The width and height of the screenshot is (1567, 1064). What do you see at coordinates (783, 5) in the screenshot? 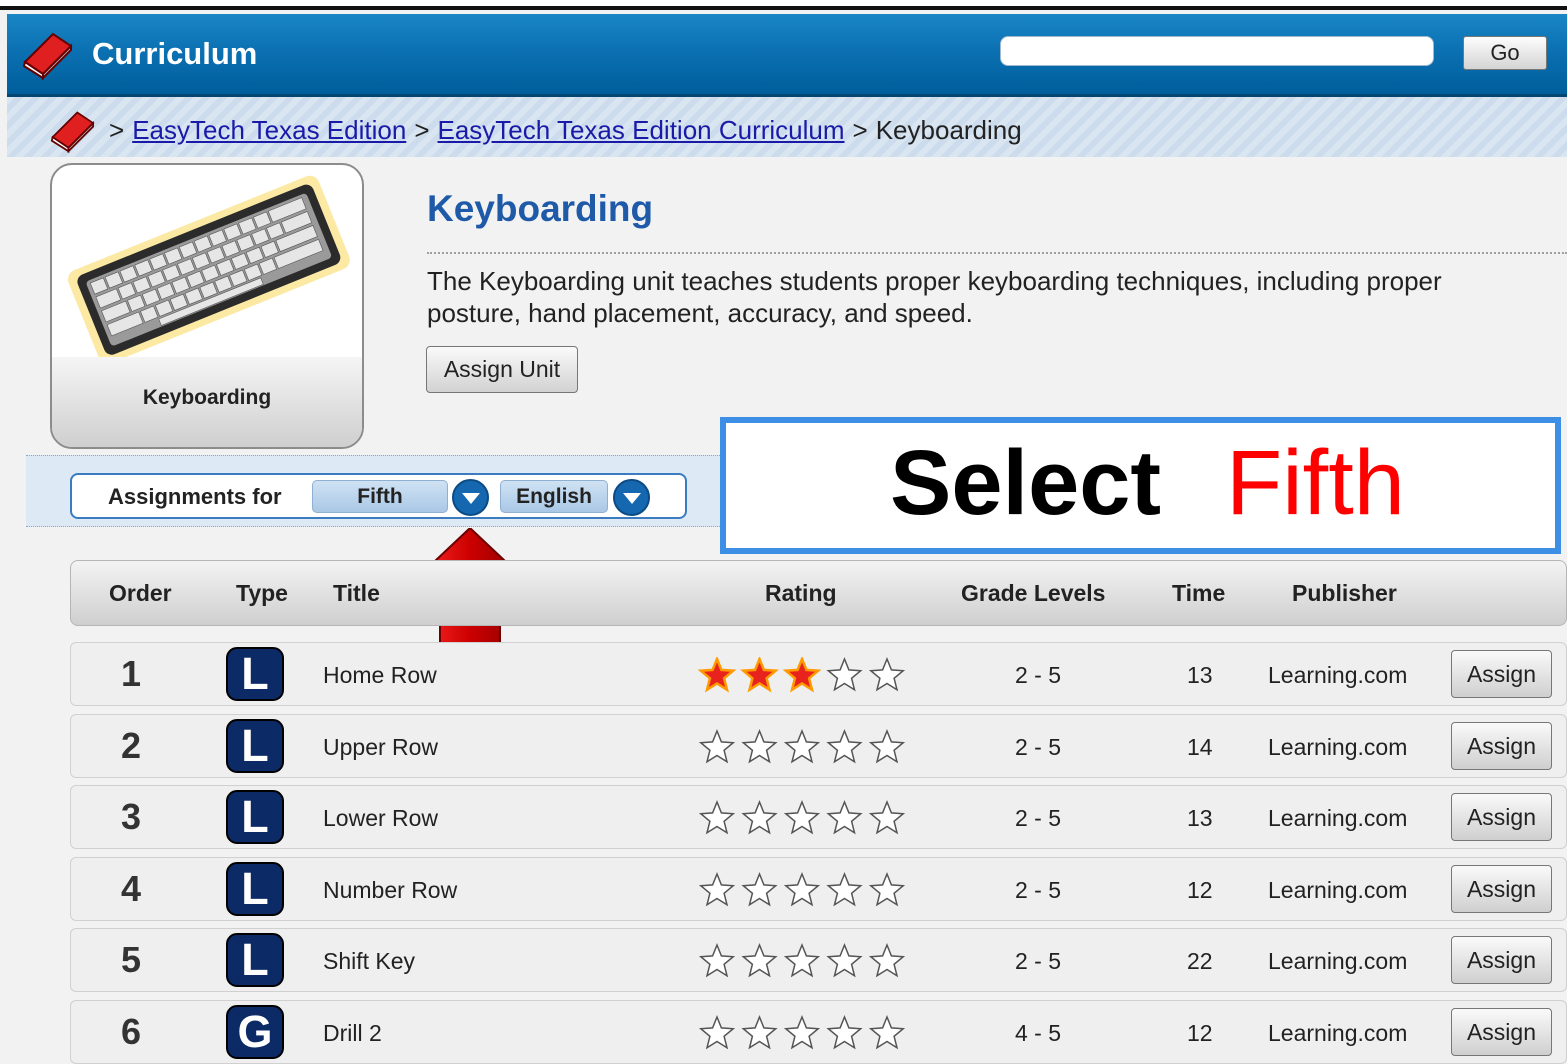
I see `top-border` at bounding box center [783, 5].